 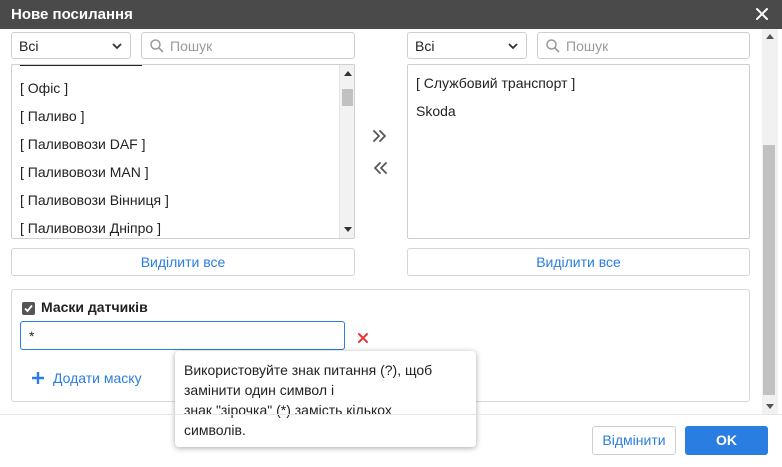 What do you see at coordinates (182, 335) in the screenshot?
I see `mask-input` at bounding box center [182, 335].